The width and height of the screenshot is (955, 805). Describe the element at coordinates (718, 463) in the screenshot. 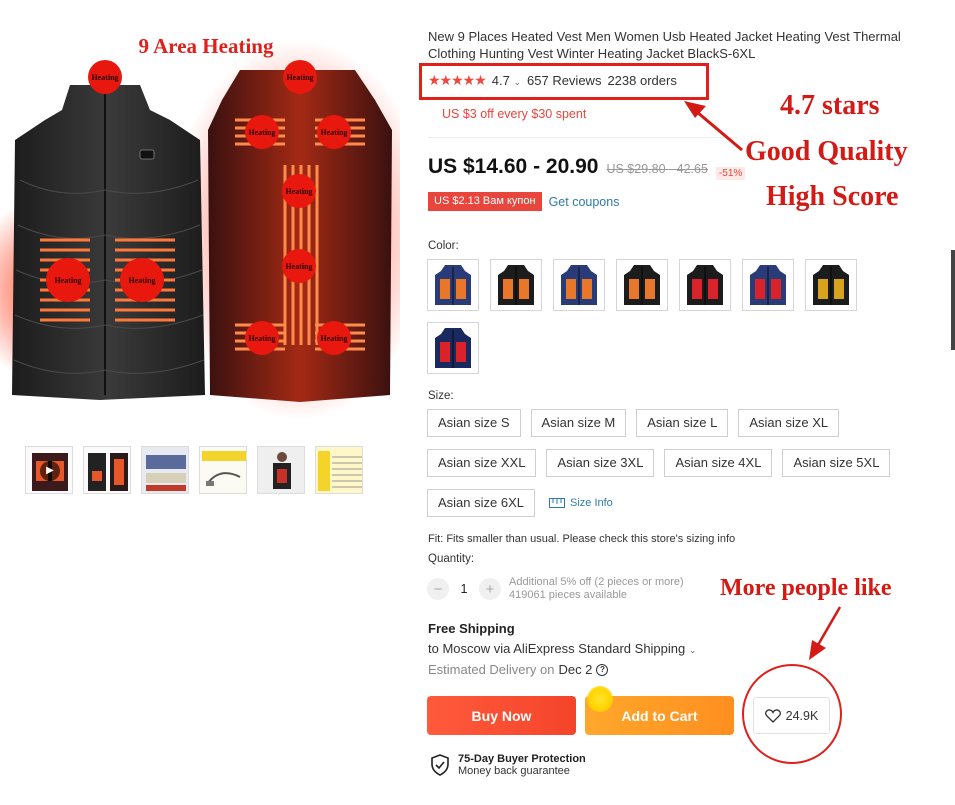

I see `size-option-4xl: Asian size 4XL` at that location.